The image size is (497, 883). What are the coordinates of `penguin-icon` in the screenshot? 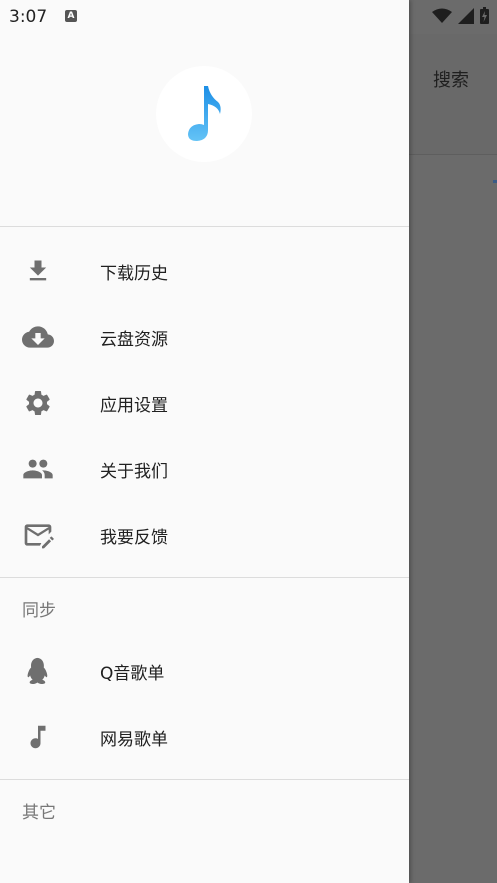 It's located at (38, 671).